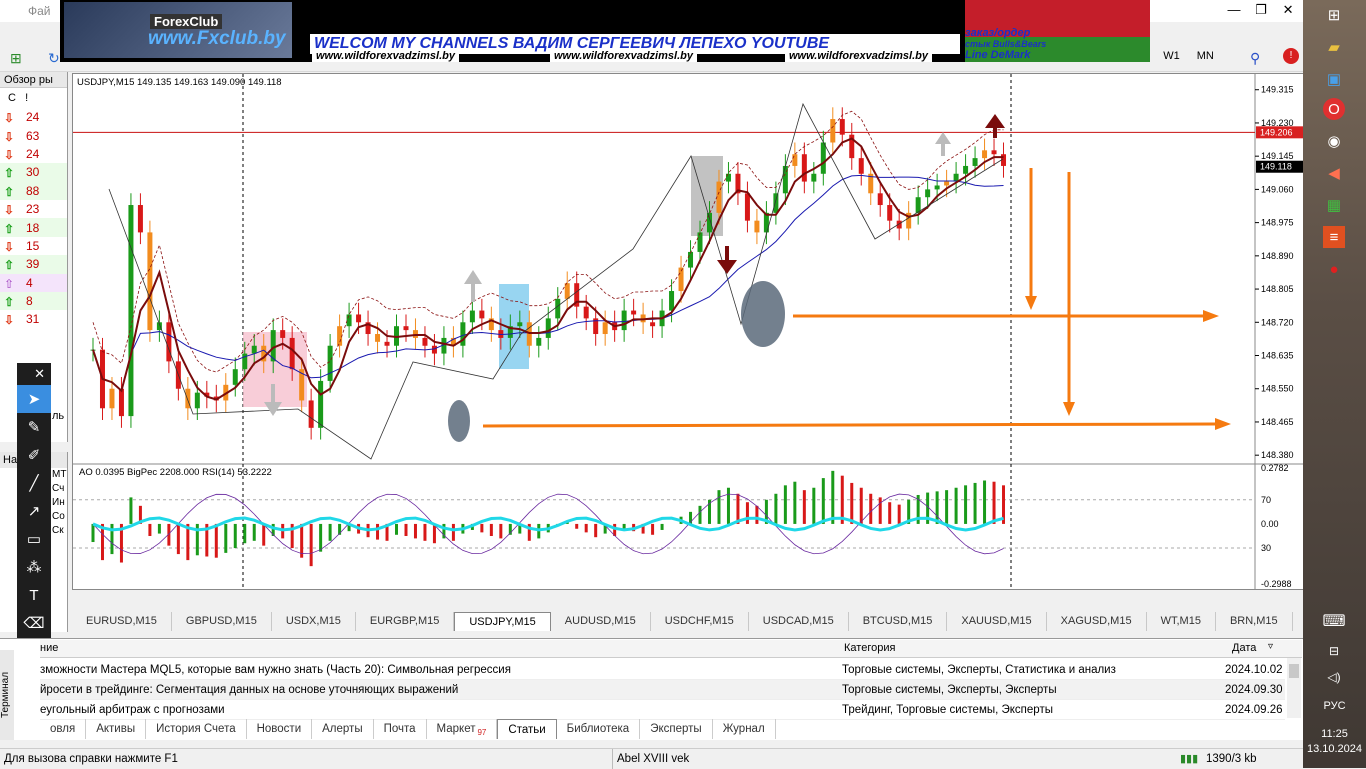 The height and width of the screenshot is (769, 1366). What do you see at coordinates (799, 621) in the screenshot?
I see `symbol-tab: USDCAD,M15` at bounding box center [799, 621].